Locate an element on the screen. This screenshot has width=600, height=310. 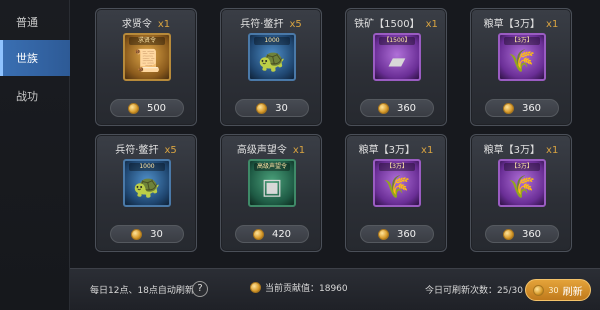
sidebar: 普通 世族 战功 is located at coordinates (35, 155).